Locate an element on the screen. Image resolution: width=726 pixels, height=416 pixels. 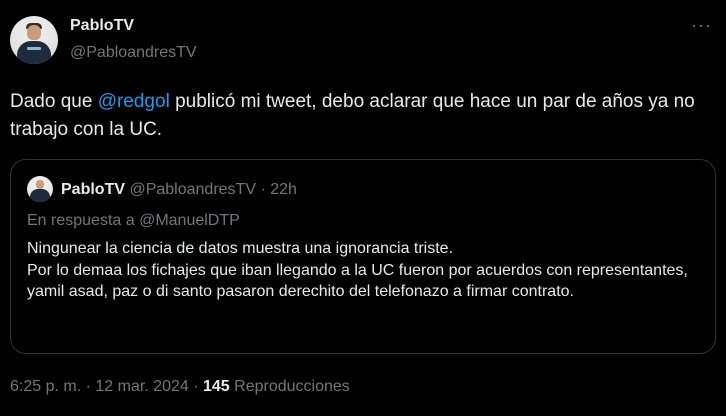
views-label: Reproducciones is located at coordinates (289, 386).